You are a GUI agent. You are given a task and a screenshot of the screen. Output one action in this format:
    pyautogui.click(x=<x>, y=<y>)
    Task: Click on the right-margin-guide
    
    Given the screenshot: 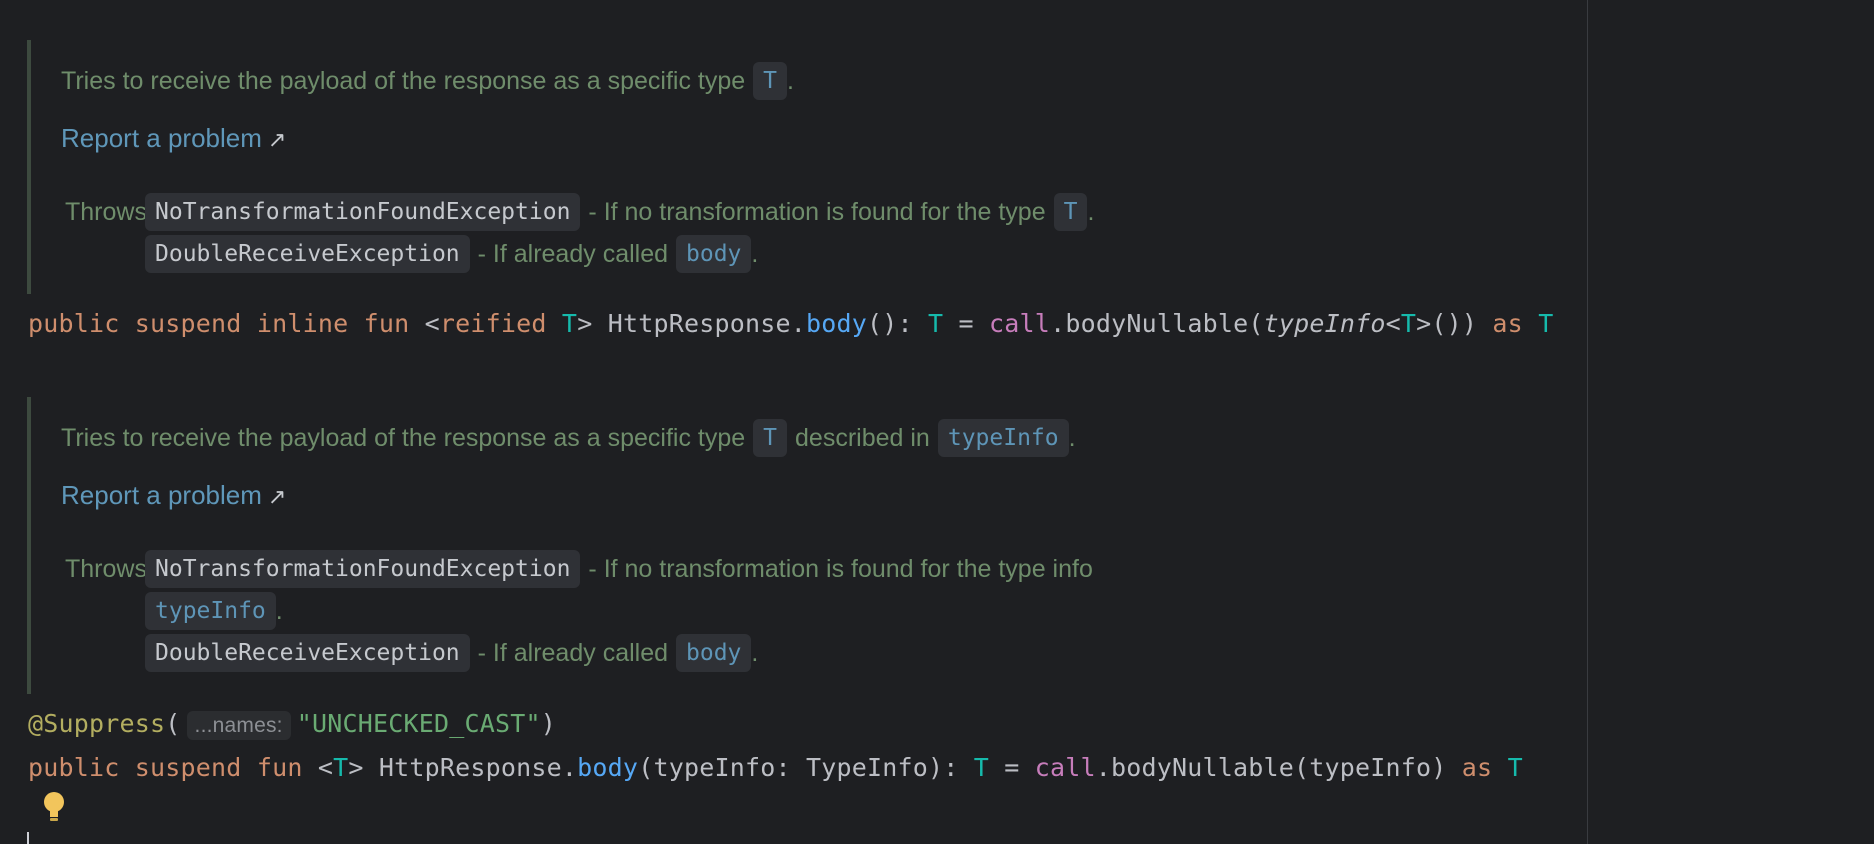 What is the action you would take?
    pyautogui.click(x=1587, y=422)
    